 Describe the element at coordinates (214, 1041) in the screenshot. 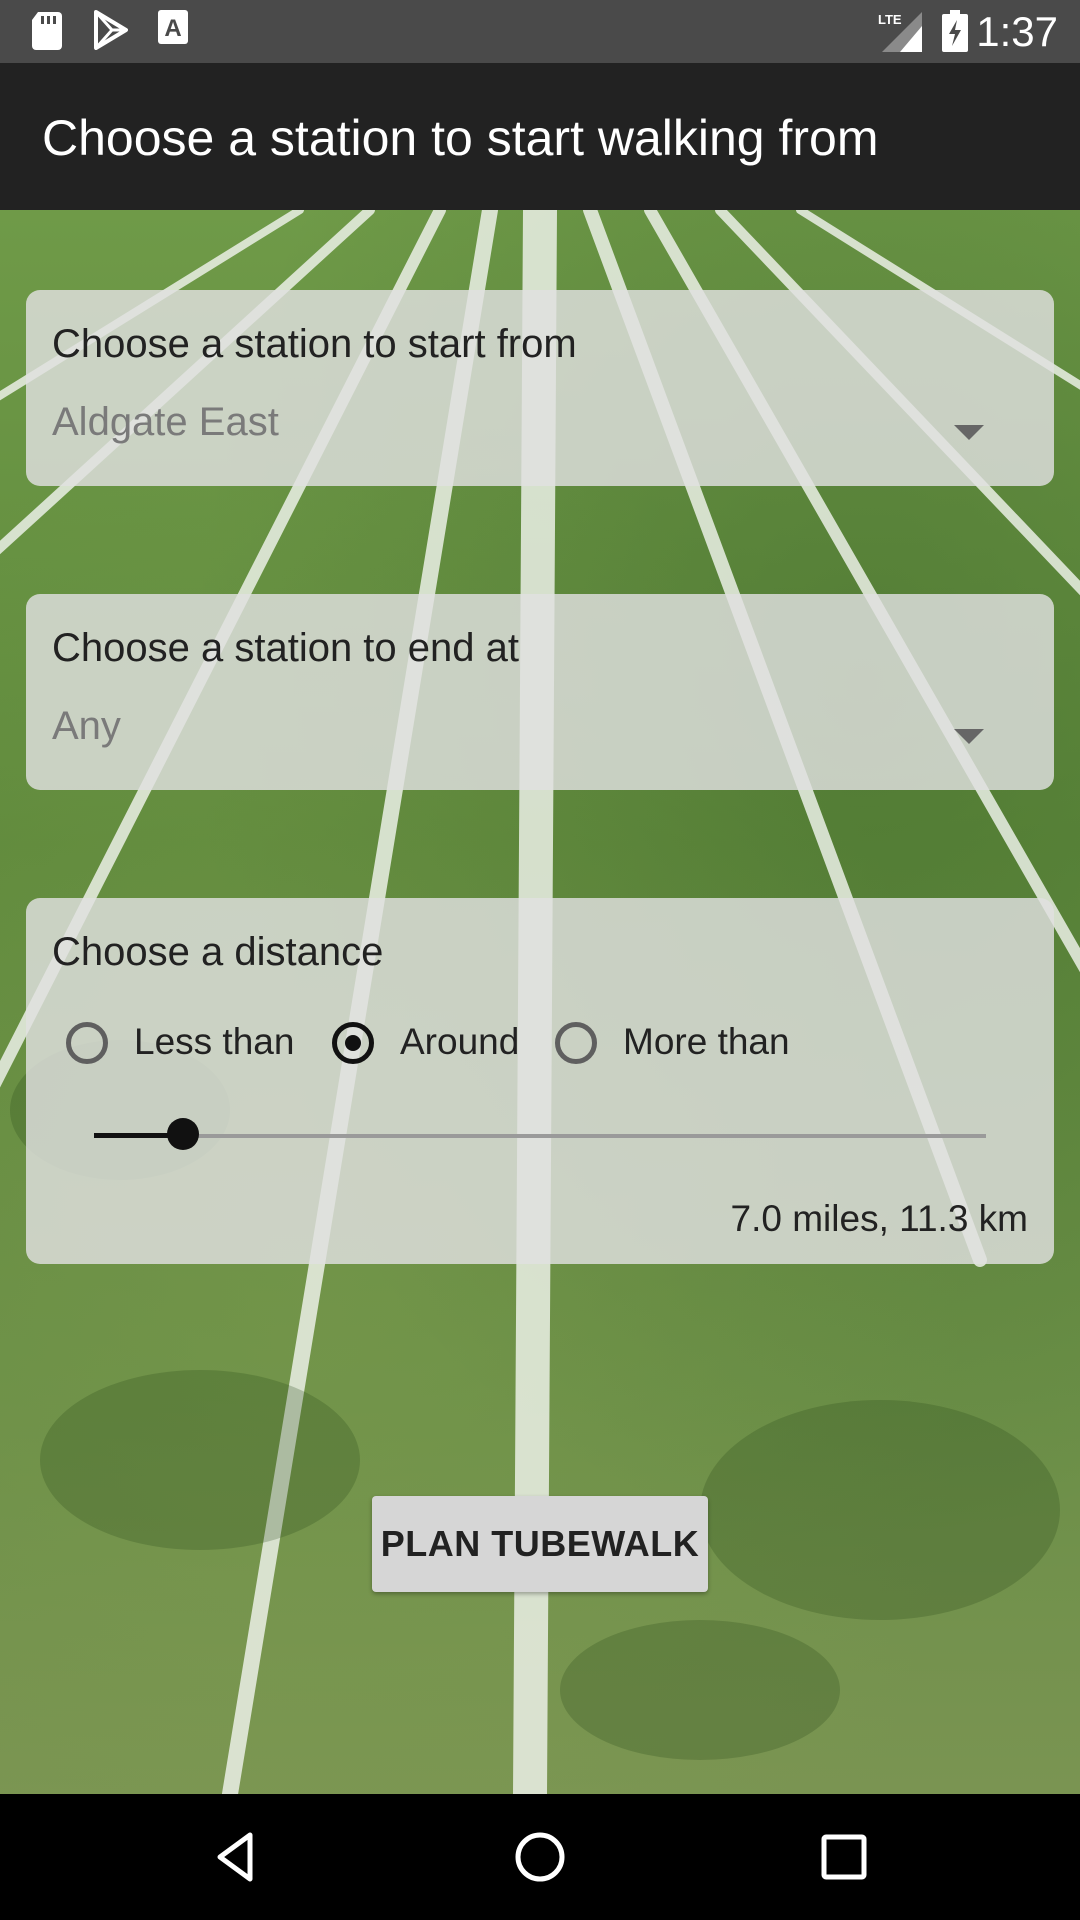

I see `radio-label: Less than` at that location.